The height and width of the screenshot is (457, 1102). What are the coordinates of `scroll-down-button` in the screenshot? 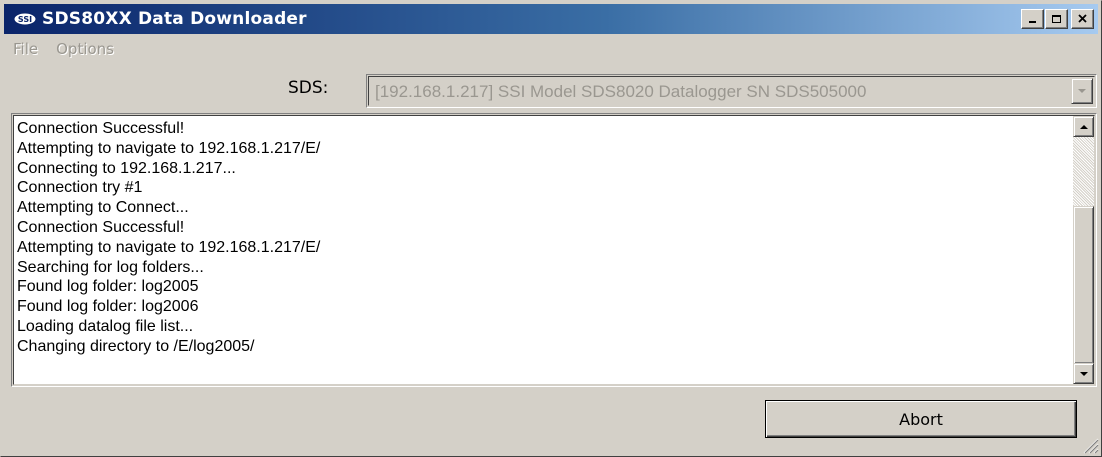 It's located at (1083, 373).